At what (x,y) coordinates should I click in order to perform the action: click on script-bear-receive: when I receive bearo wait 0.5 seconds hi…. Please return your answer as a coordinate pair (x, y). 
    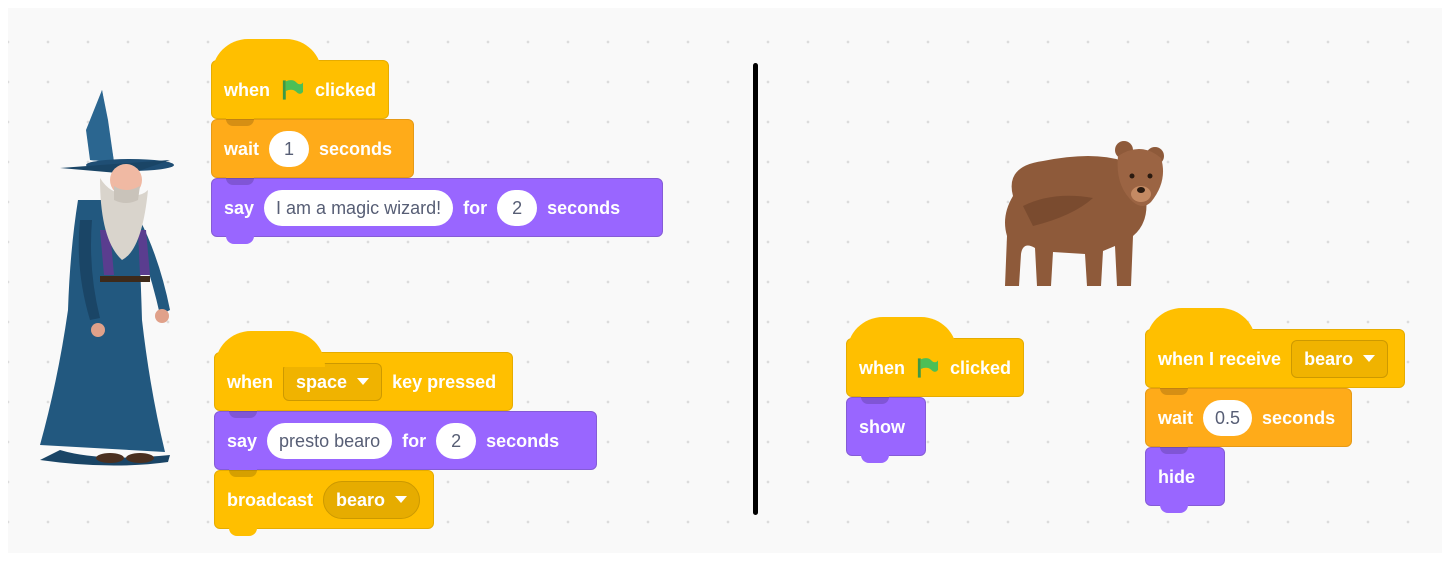
    Looking at the image, I should click on (1275, 410).